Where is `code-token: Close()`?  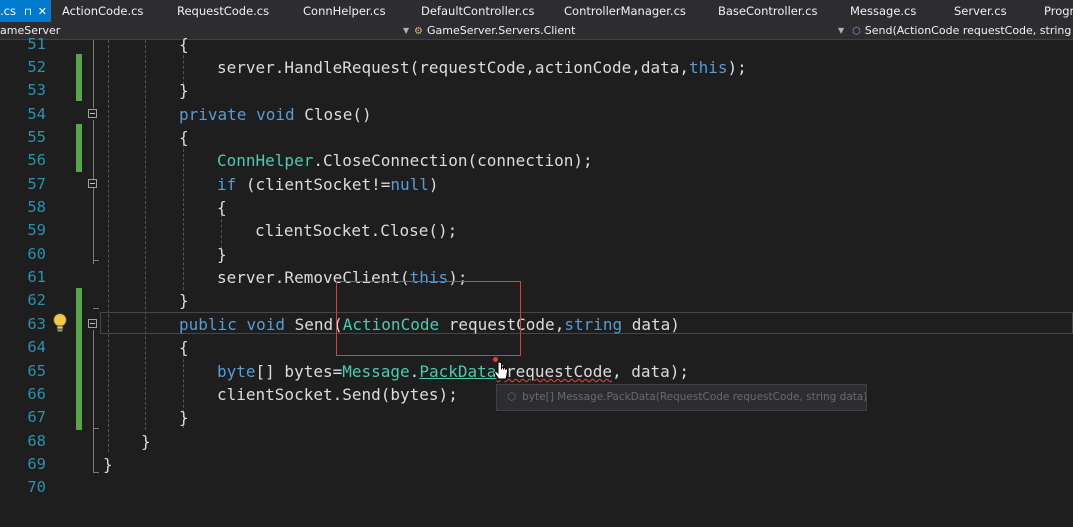 code-token: Close() is located at coordinates (333, 114).